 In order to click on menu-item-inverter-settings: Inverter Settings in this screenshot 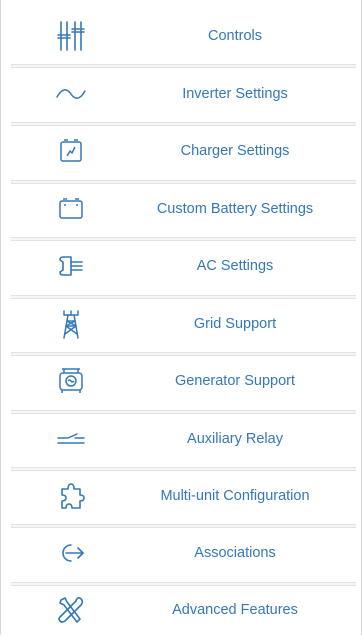, I will do `click(181, 94)`.